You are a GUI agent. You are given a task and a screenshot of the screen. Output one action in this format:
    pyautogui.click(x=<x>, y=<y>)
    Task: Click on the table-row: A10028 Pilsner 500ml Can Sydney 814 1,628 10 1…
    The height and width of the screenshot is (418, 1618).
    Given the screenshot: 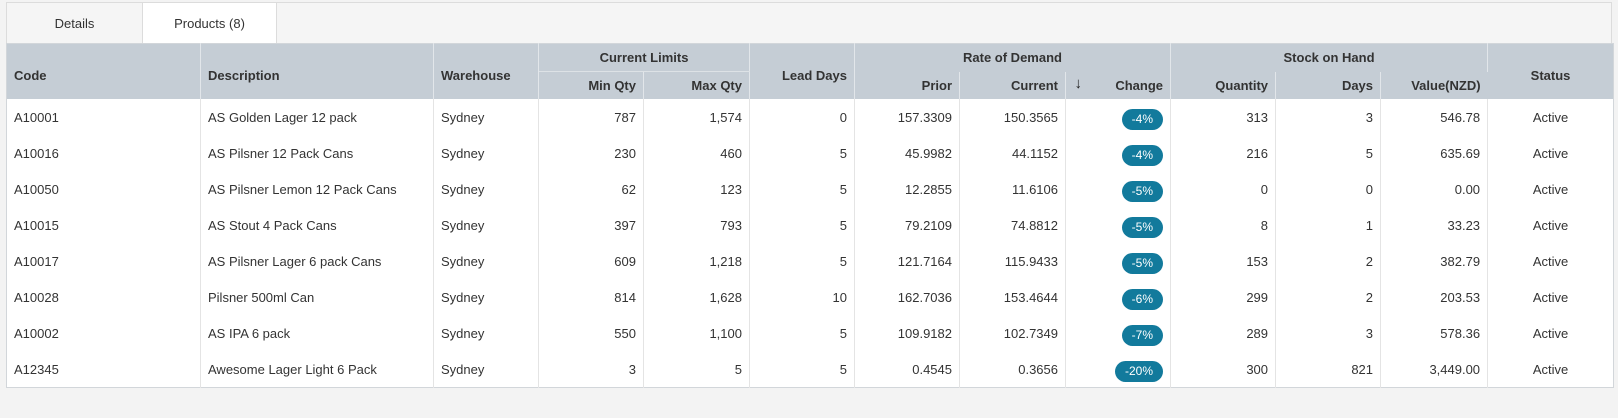 What is the action you would take?
    pyautogui.click(x=810, y=297)
    